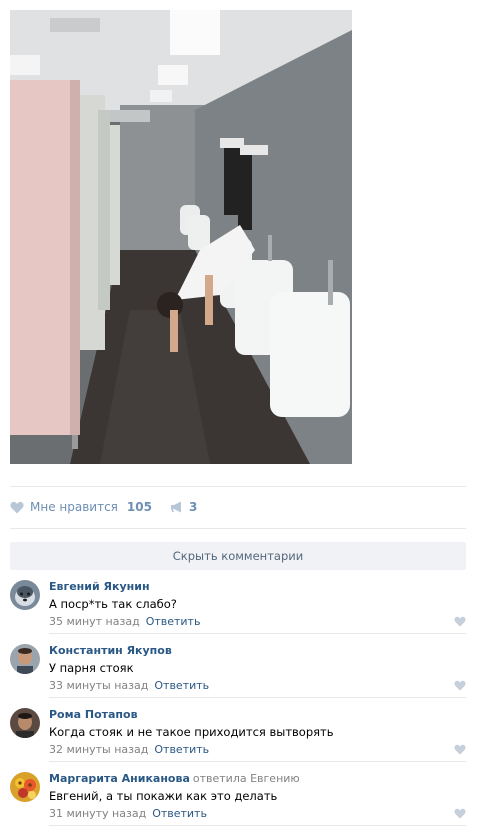  I want to click on comment-text: Евгений, а ты покажи как это делать, so click(163, 796).